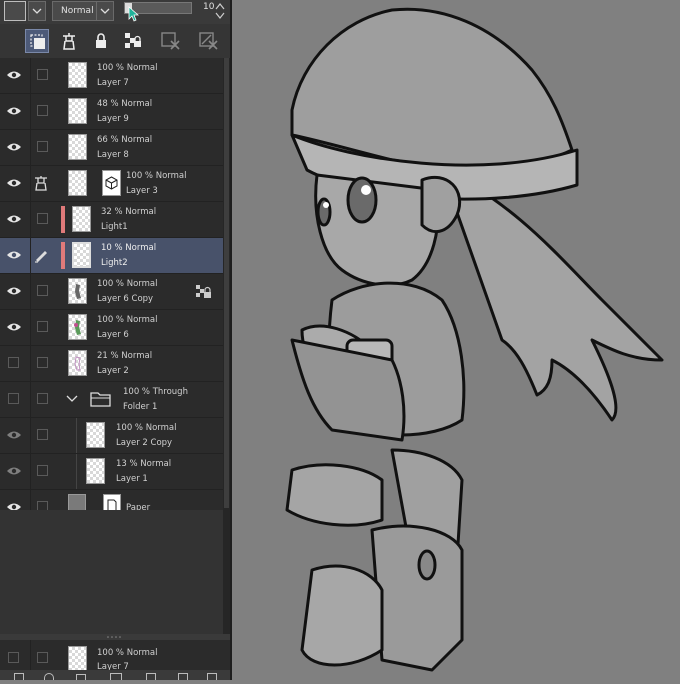 Image resolution: width=680 pixels, height=684 pixels. What do you see at coordinates (133, 41) in the screenshot?
I see `lock-transparent-pixels-button` at bounding box center [133, 41].